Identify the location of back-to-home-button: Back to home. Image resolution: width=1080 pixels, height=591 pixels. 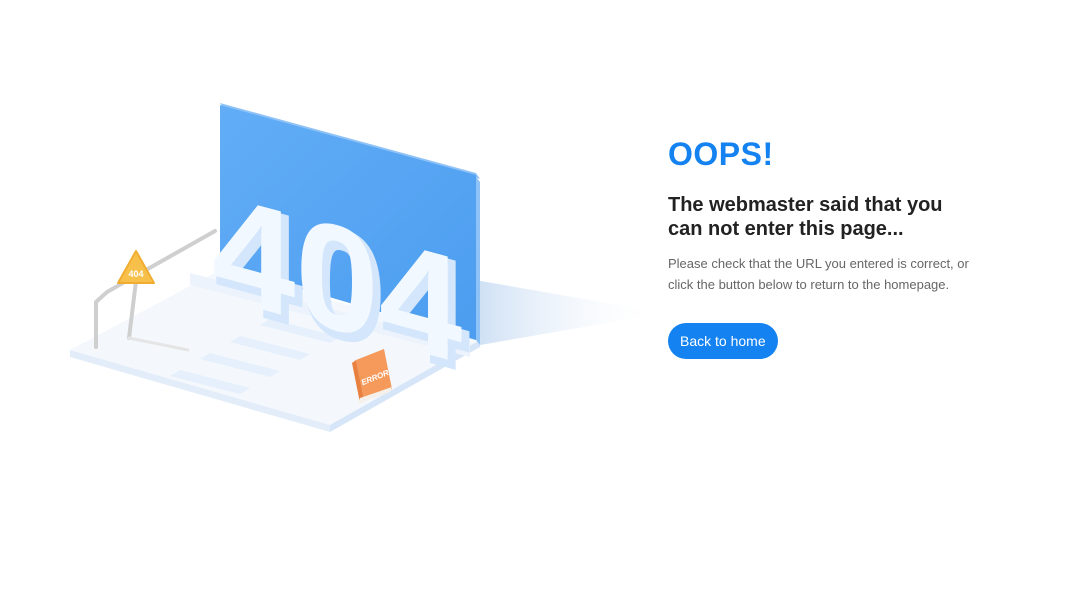
(723, 341).